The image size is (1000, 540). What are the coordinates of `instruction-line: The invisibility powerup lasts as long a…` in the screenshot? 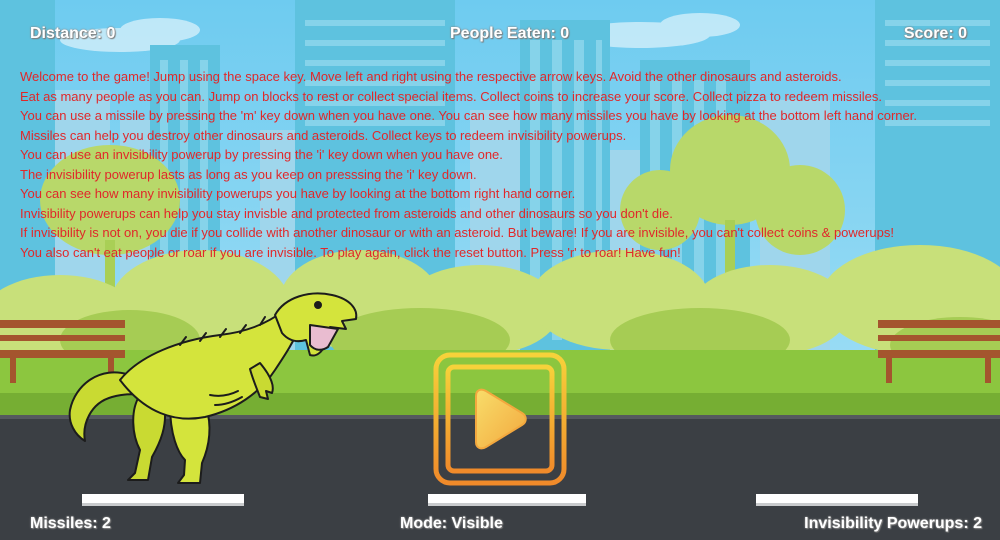 It's located at (248, 174).